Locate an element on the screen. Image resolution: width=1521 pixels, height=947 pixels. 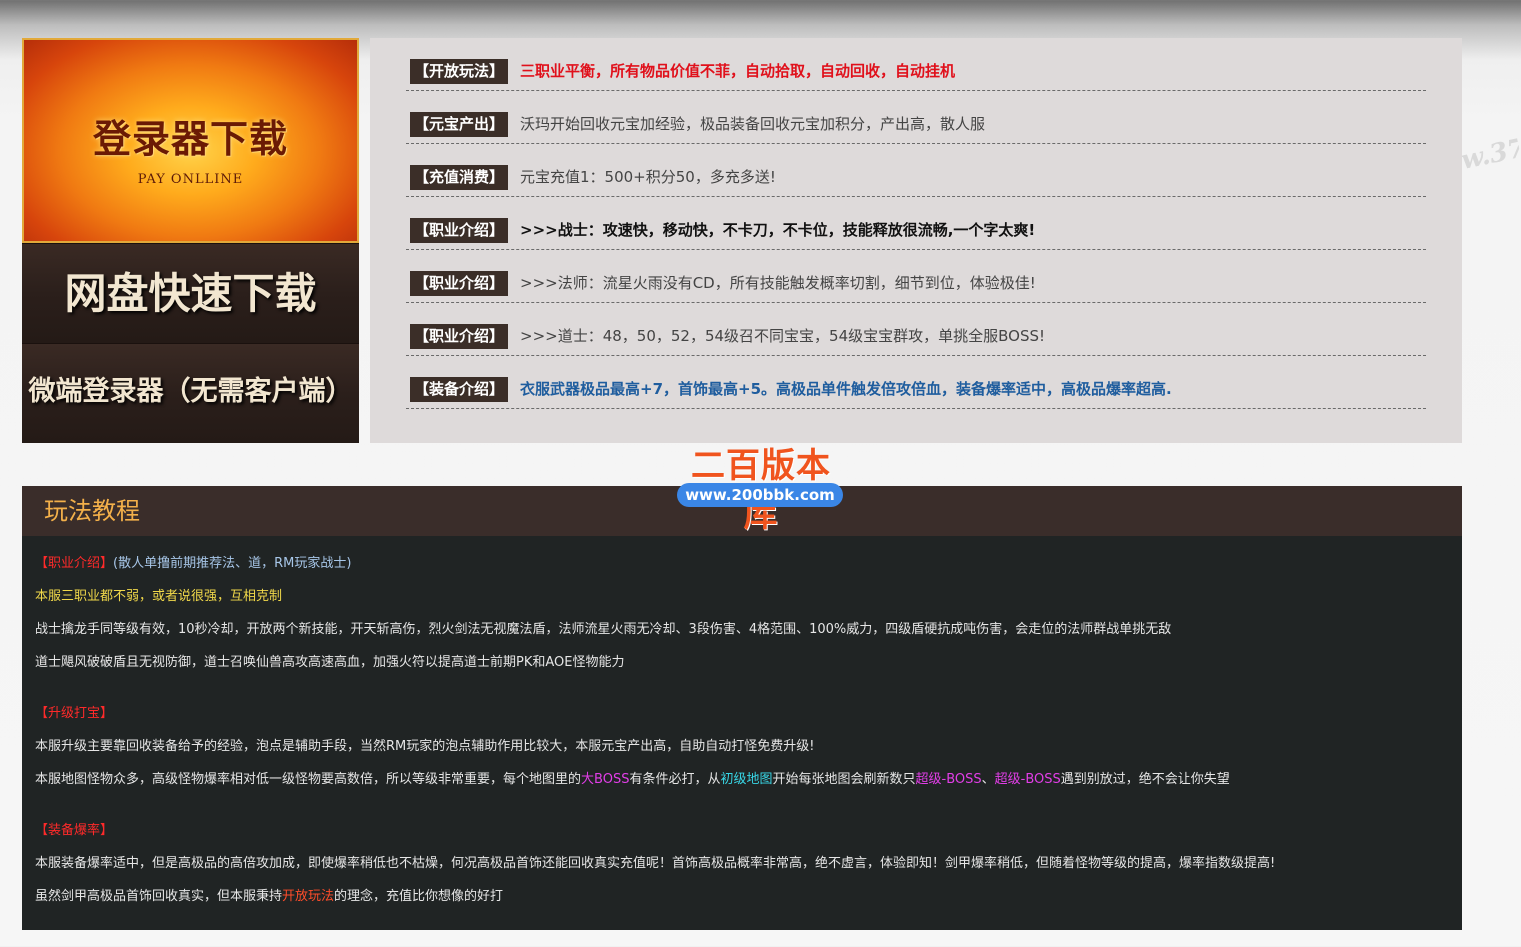
brand-url: www.200bbk.com is located at coordinates (760, 495).